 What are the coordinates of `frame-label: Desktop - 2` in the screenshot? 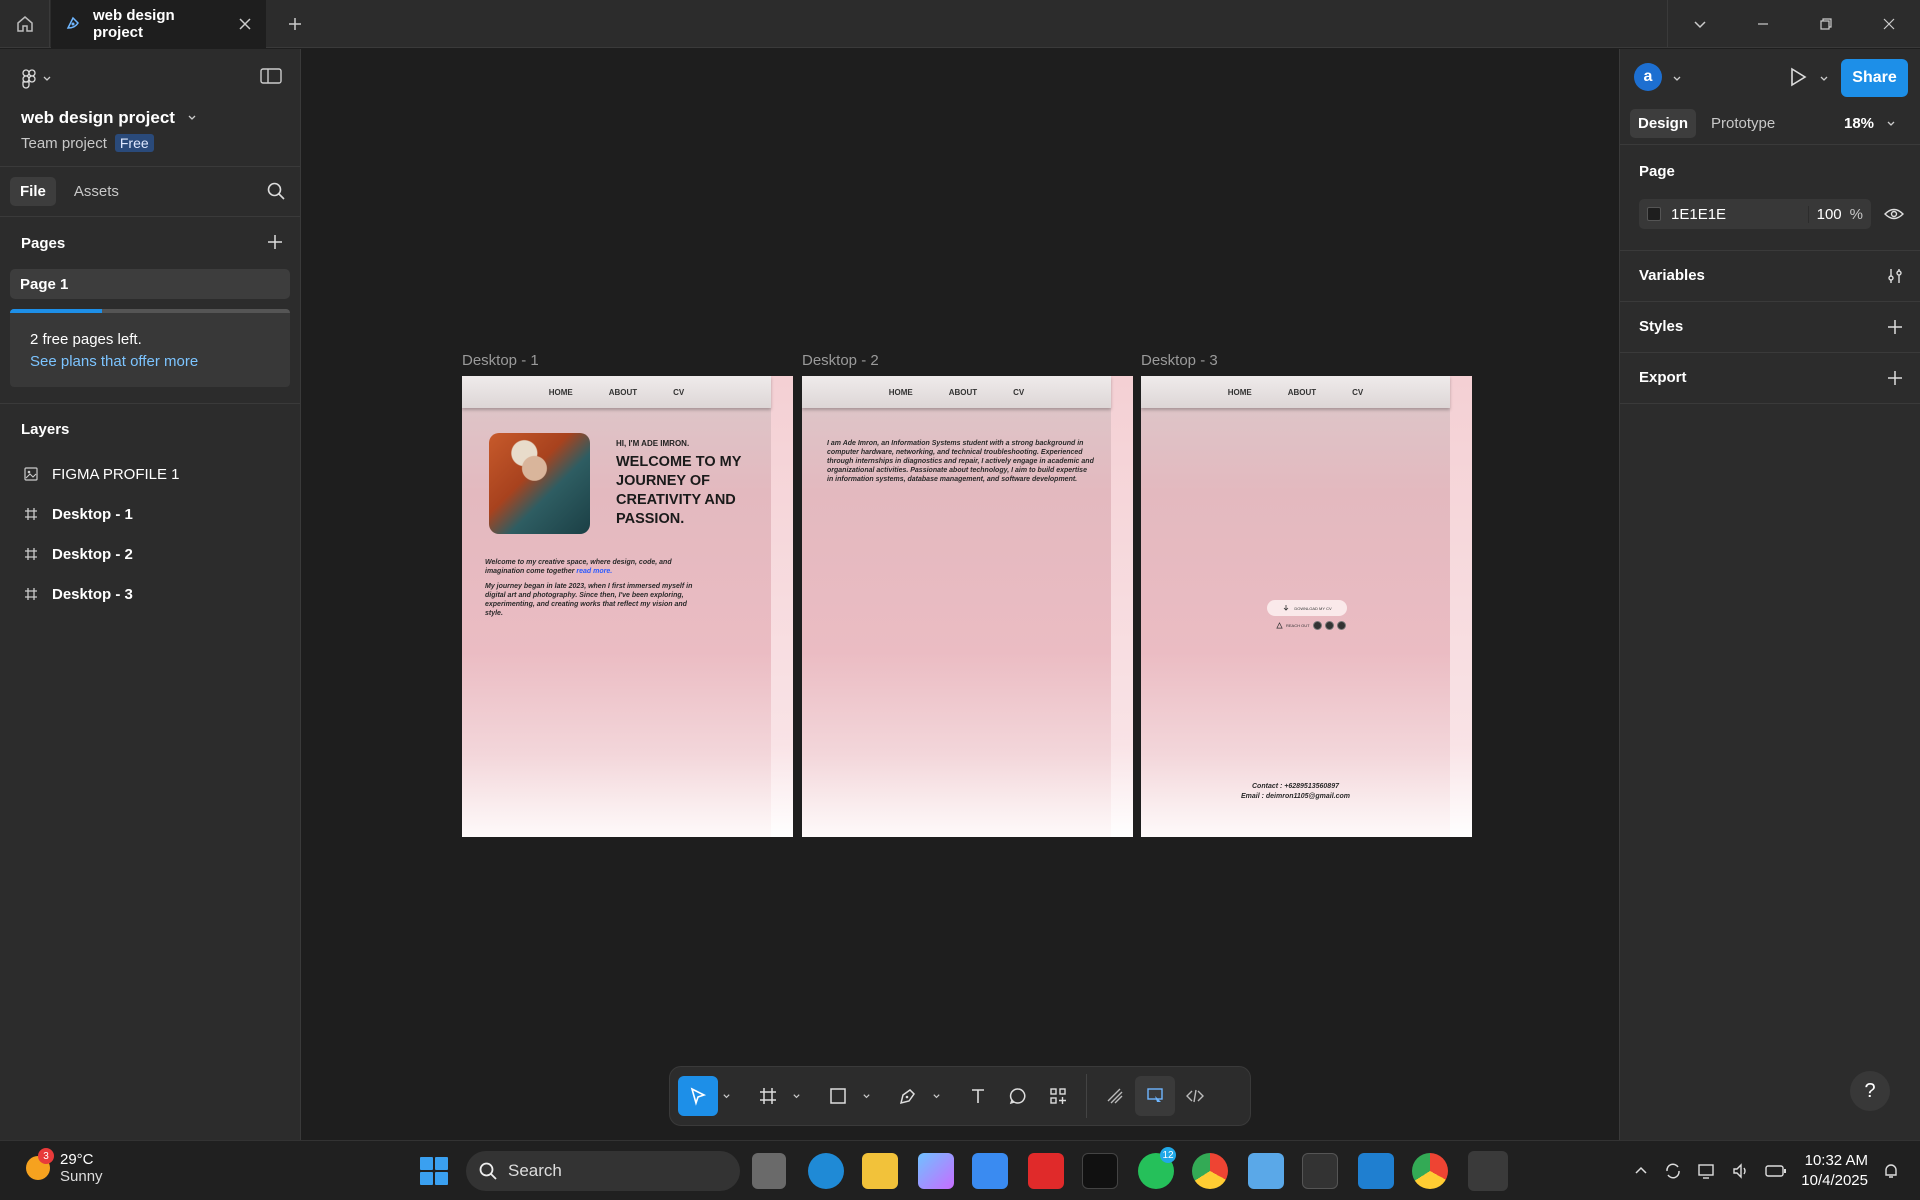 It's located at (840, 360).